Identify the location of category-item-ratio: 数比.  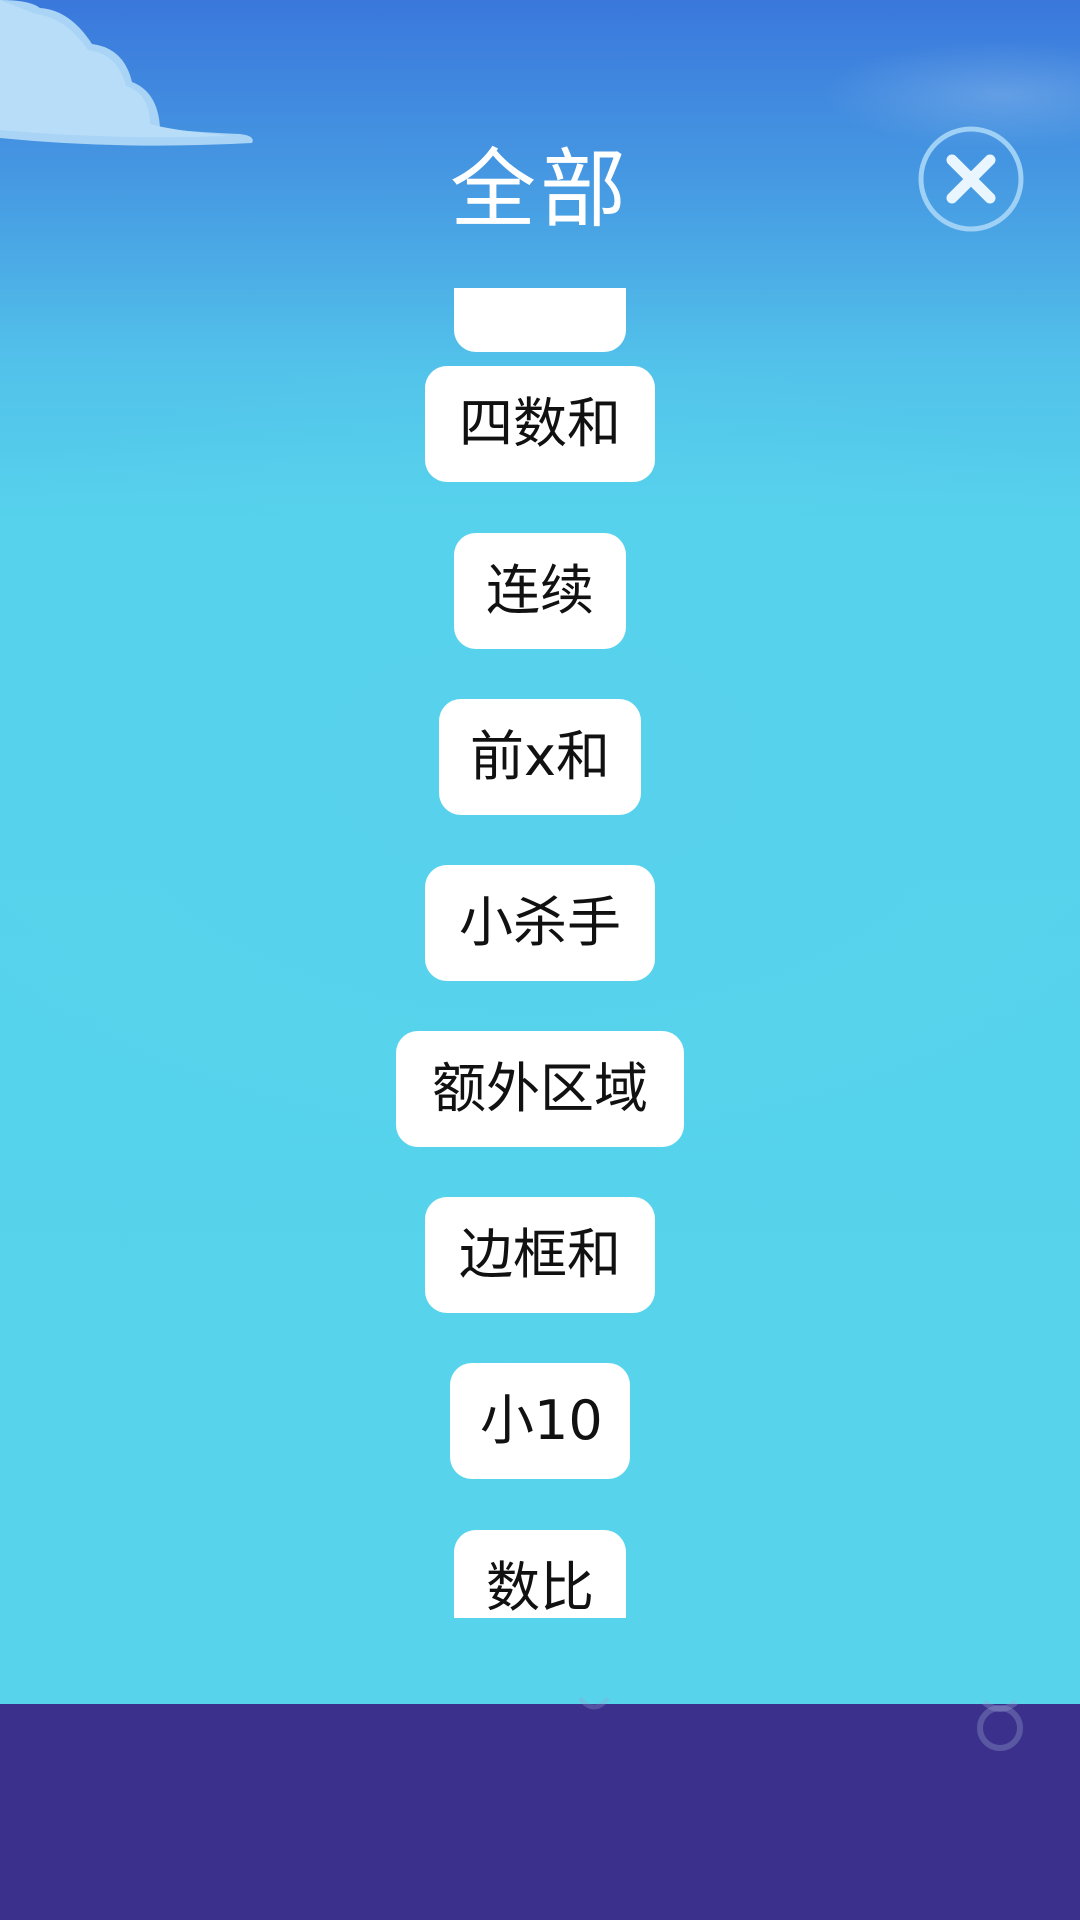
(540, 1574).